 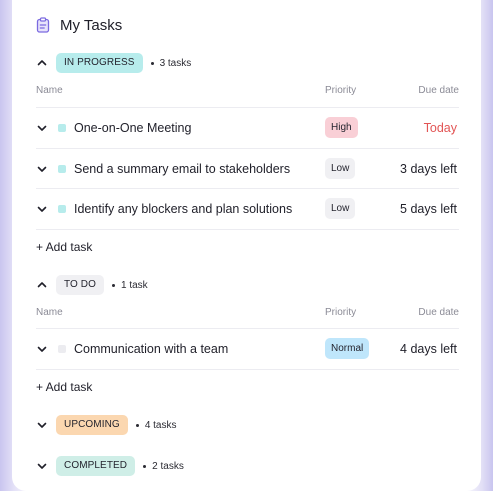 What do you see at coordinates (428, 349) in the screenshot?
I see `due-date: 4 days left` at bounding box center [428, 349].